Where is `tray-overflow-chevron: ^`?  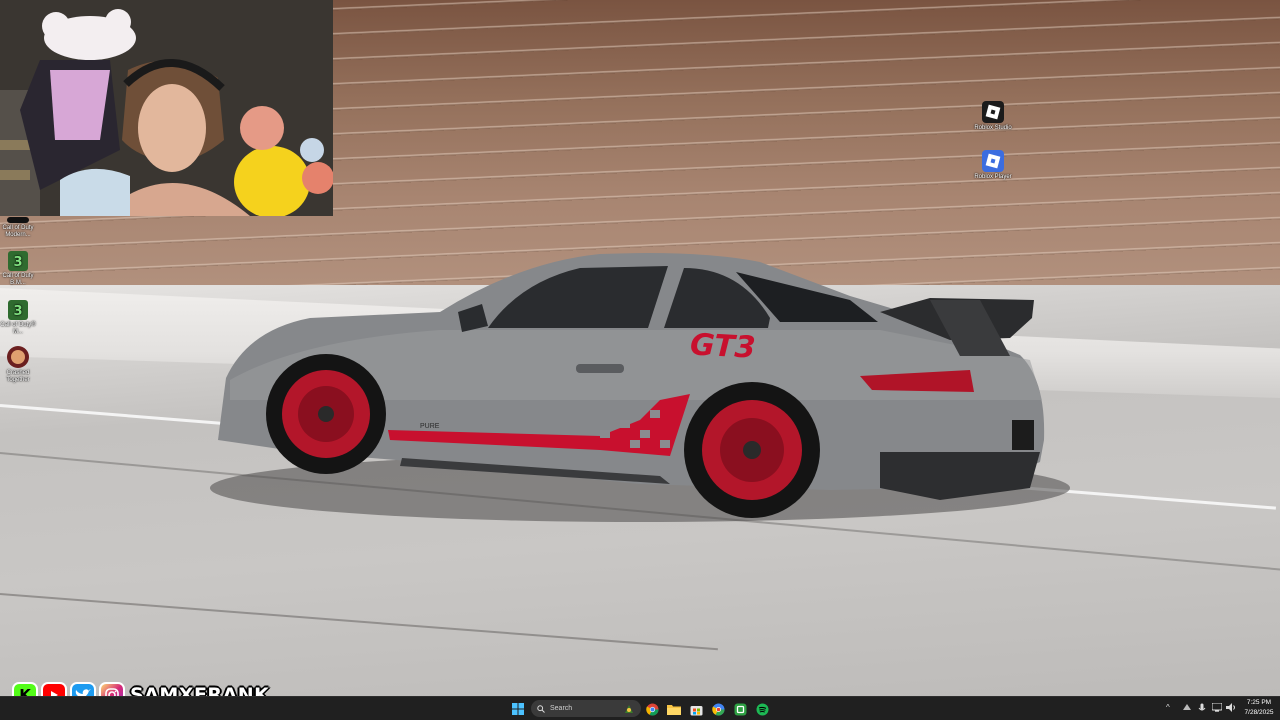
tray-overflow-chevron: ^ is located at coordinates (1168, 707).